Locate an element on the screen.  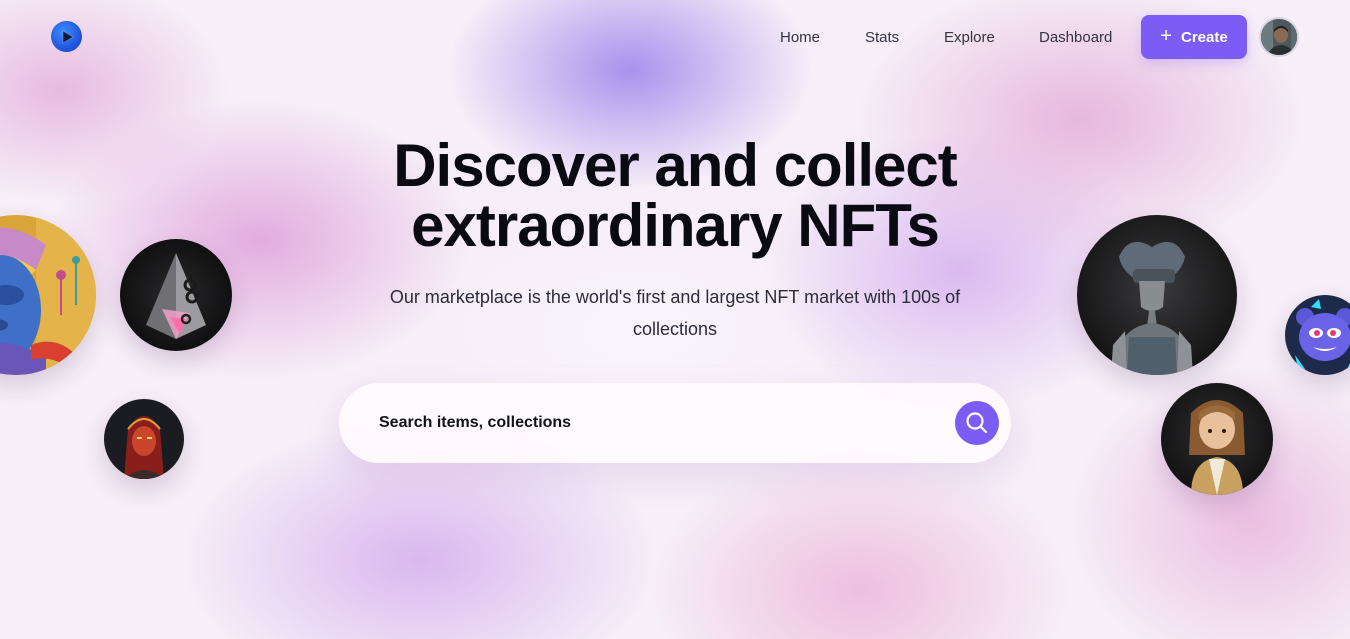
search-button is located at coordinates (977, 423).